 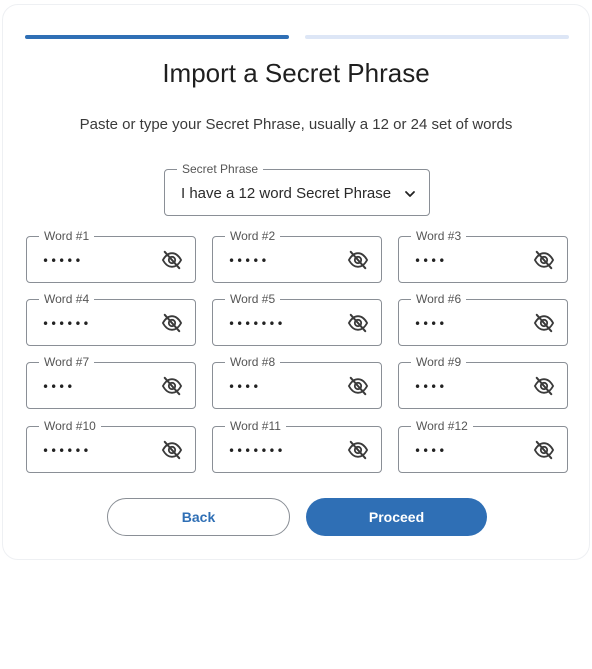 I want to click on chevron-down-icon, so click(x=410, y=194).